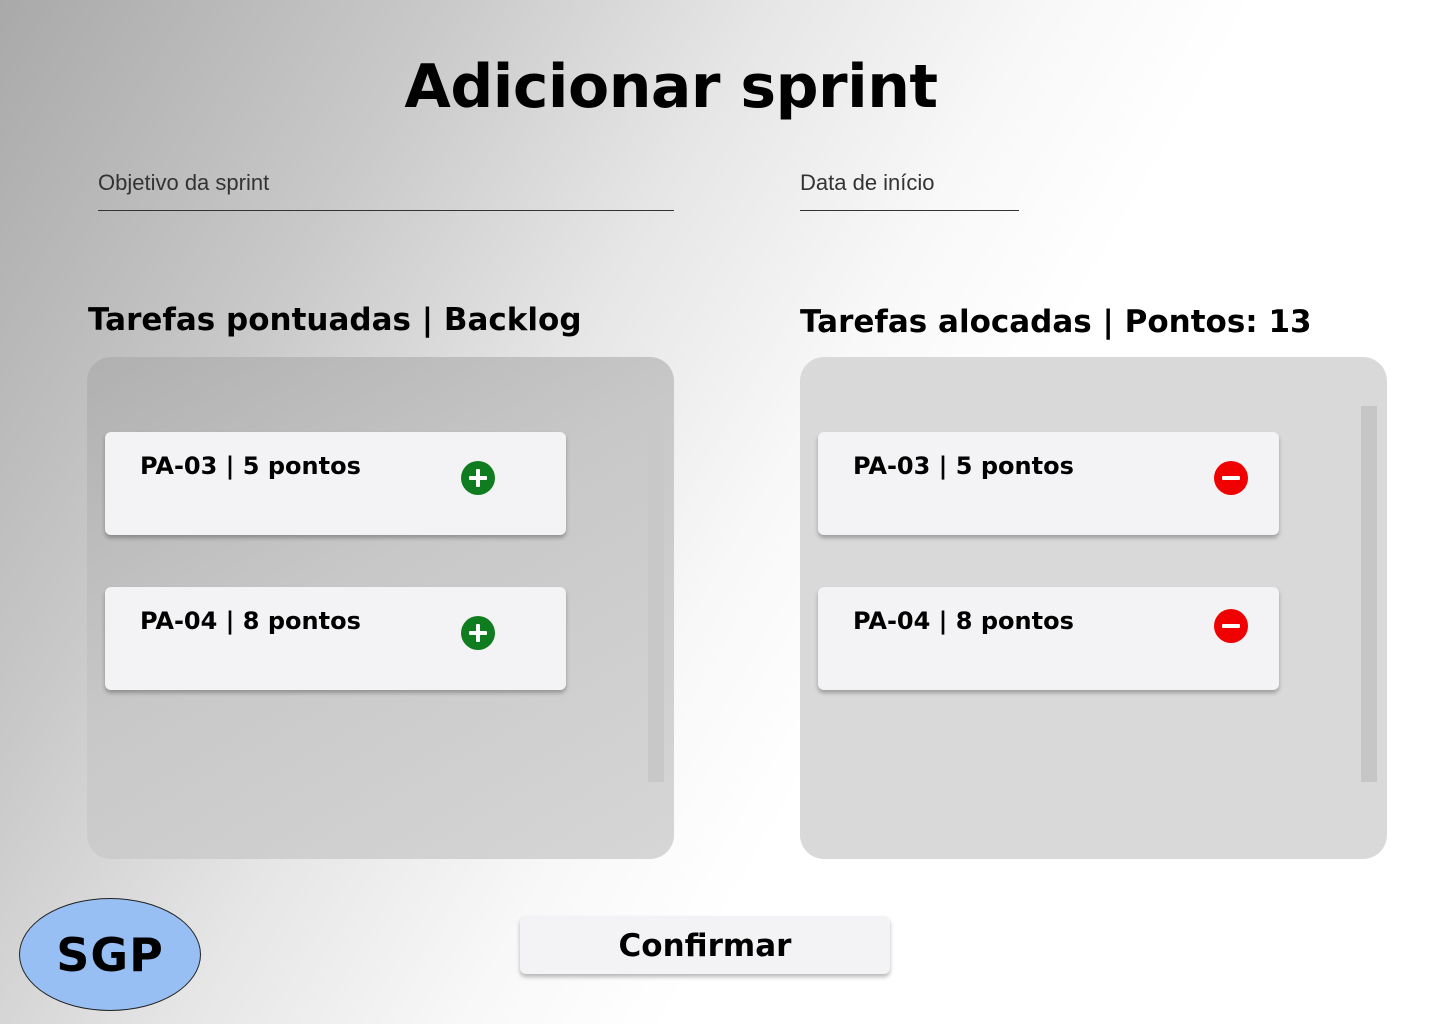 The height and width of the screenshot is (1024, 1440). I want to click on page-title: Adicionar sprint, so click(671, 87).